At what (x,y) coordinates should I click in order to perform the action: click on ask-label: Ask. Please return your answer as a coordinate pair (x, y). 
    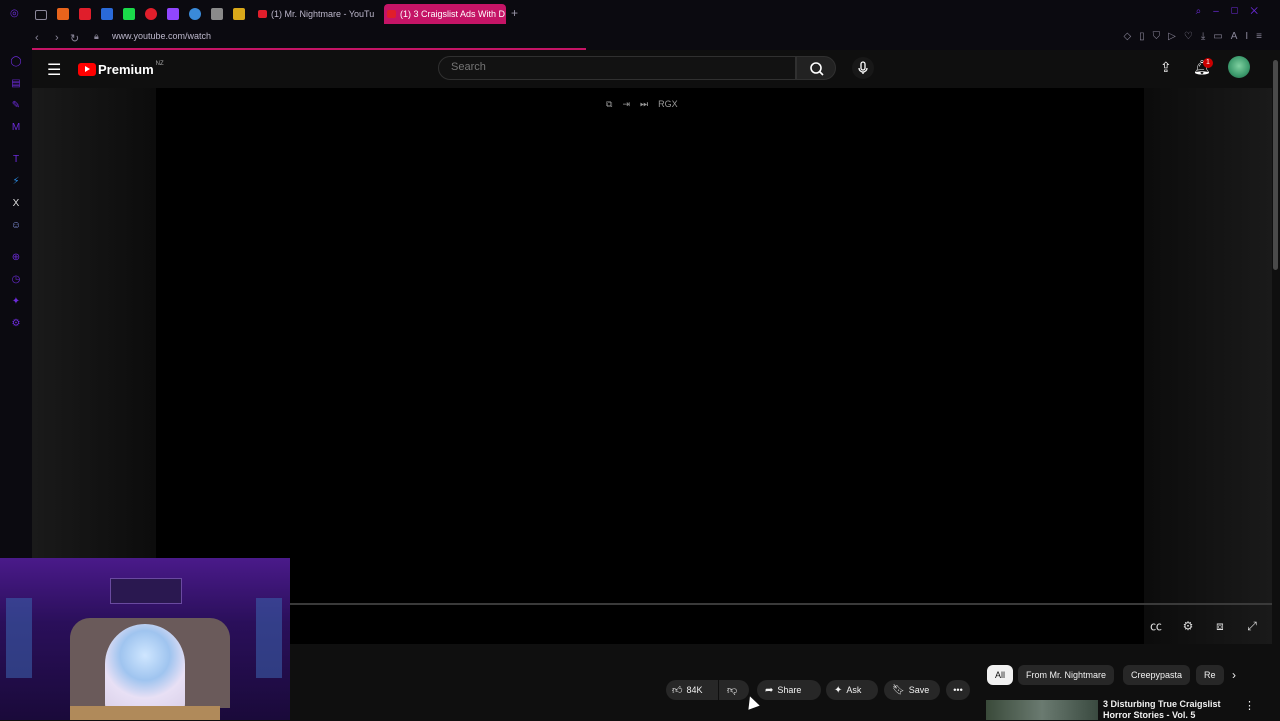
    Looking at the image, I should click on (854, 690).